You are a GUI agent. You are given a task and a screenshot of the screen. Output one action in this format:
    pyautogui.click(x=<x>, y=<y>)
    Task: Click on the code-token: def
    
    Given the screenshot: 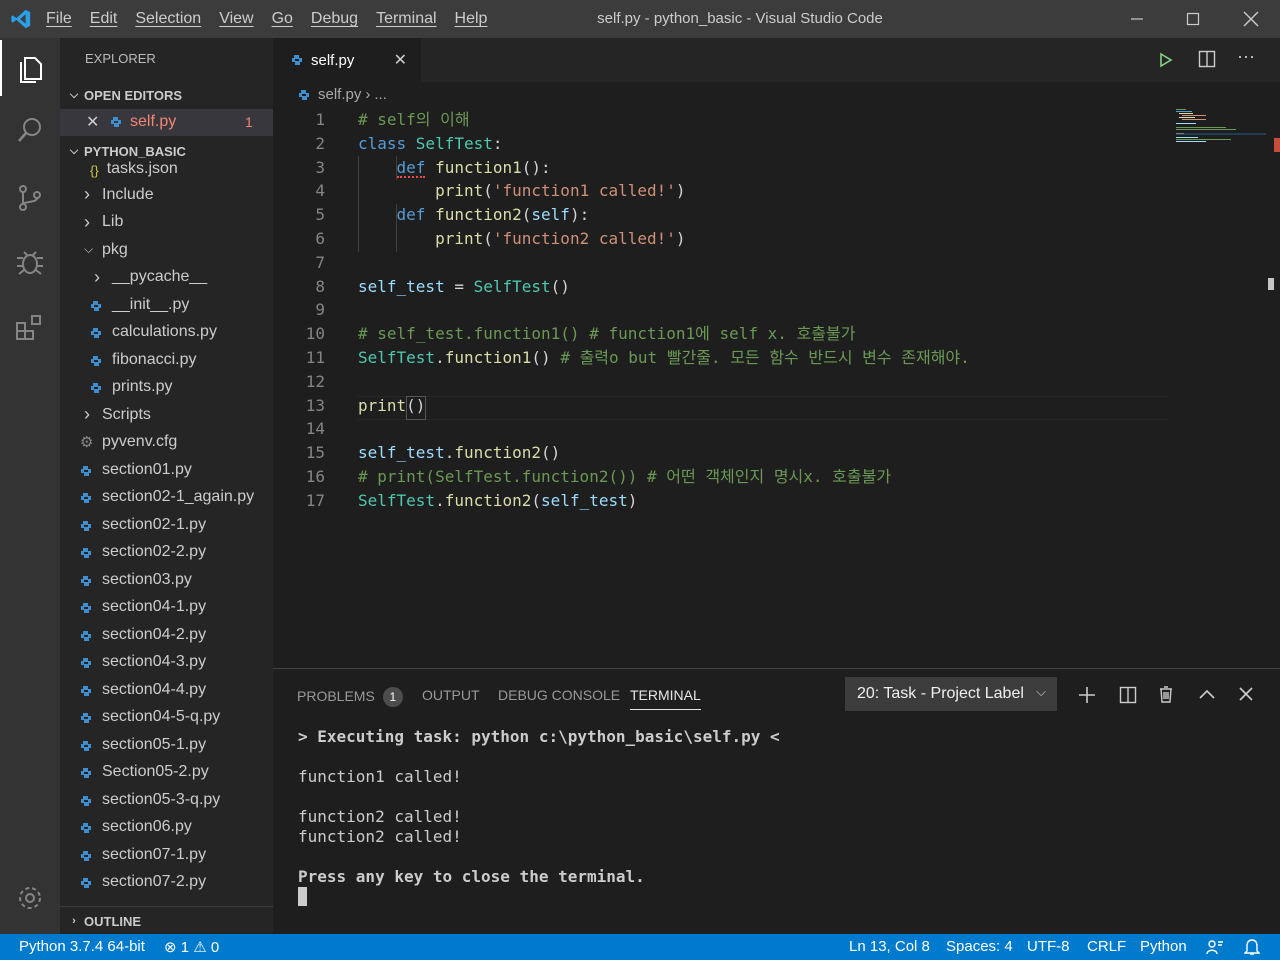 What is the action you would take?
    pyautogui.click(x=416, y=167)
    